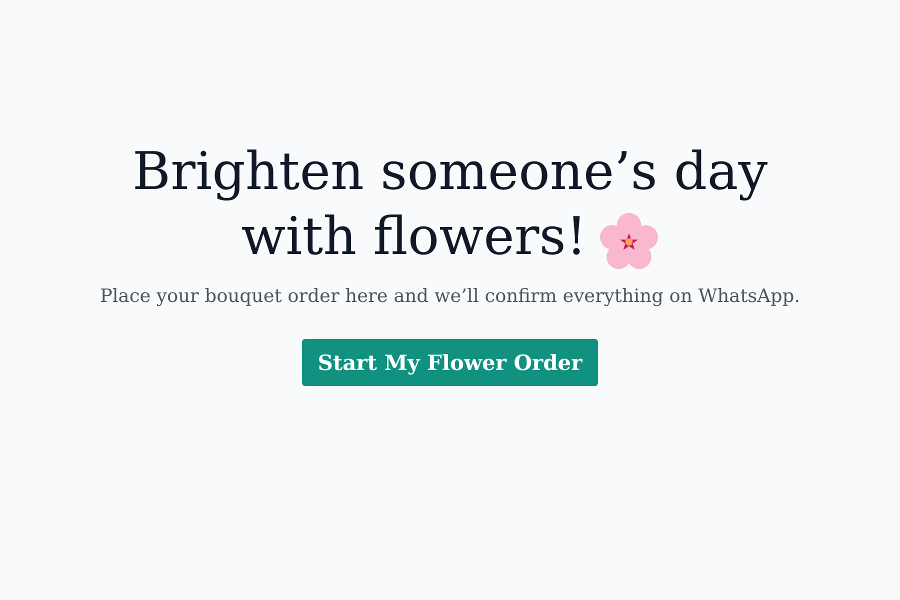 Image resolution: width=900 pixels, height=600 pixels. What do you see at coordinates (414, 237) in the screenshot?
I see `headline: with flowers!` at bounding box center [414, 237].